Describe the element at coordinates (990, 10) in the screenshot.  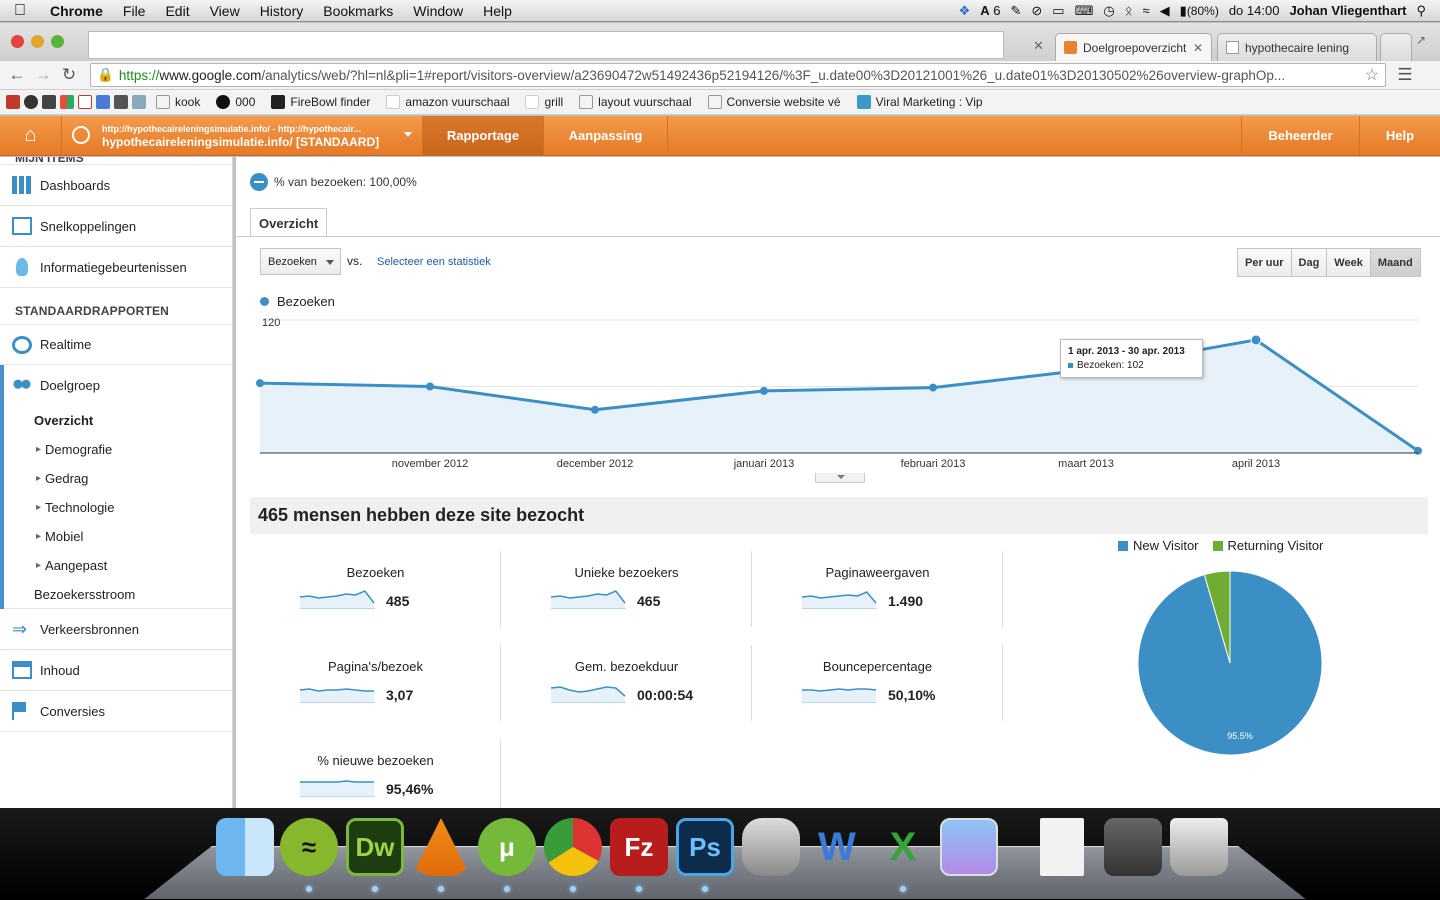
I see `adobe-updates-icon: A 6` at that location.